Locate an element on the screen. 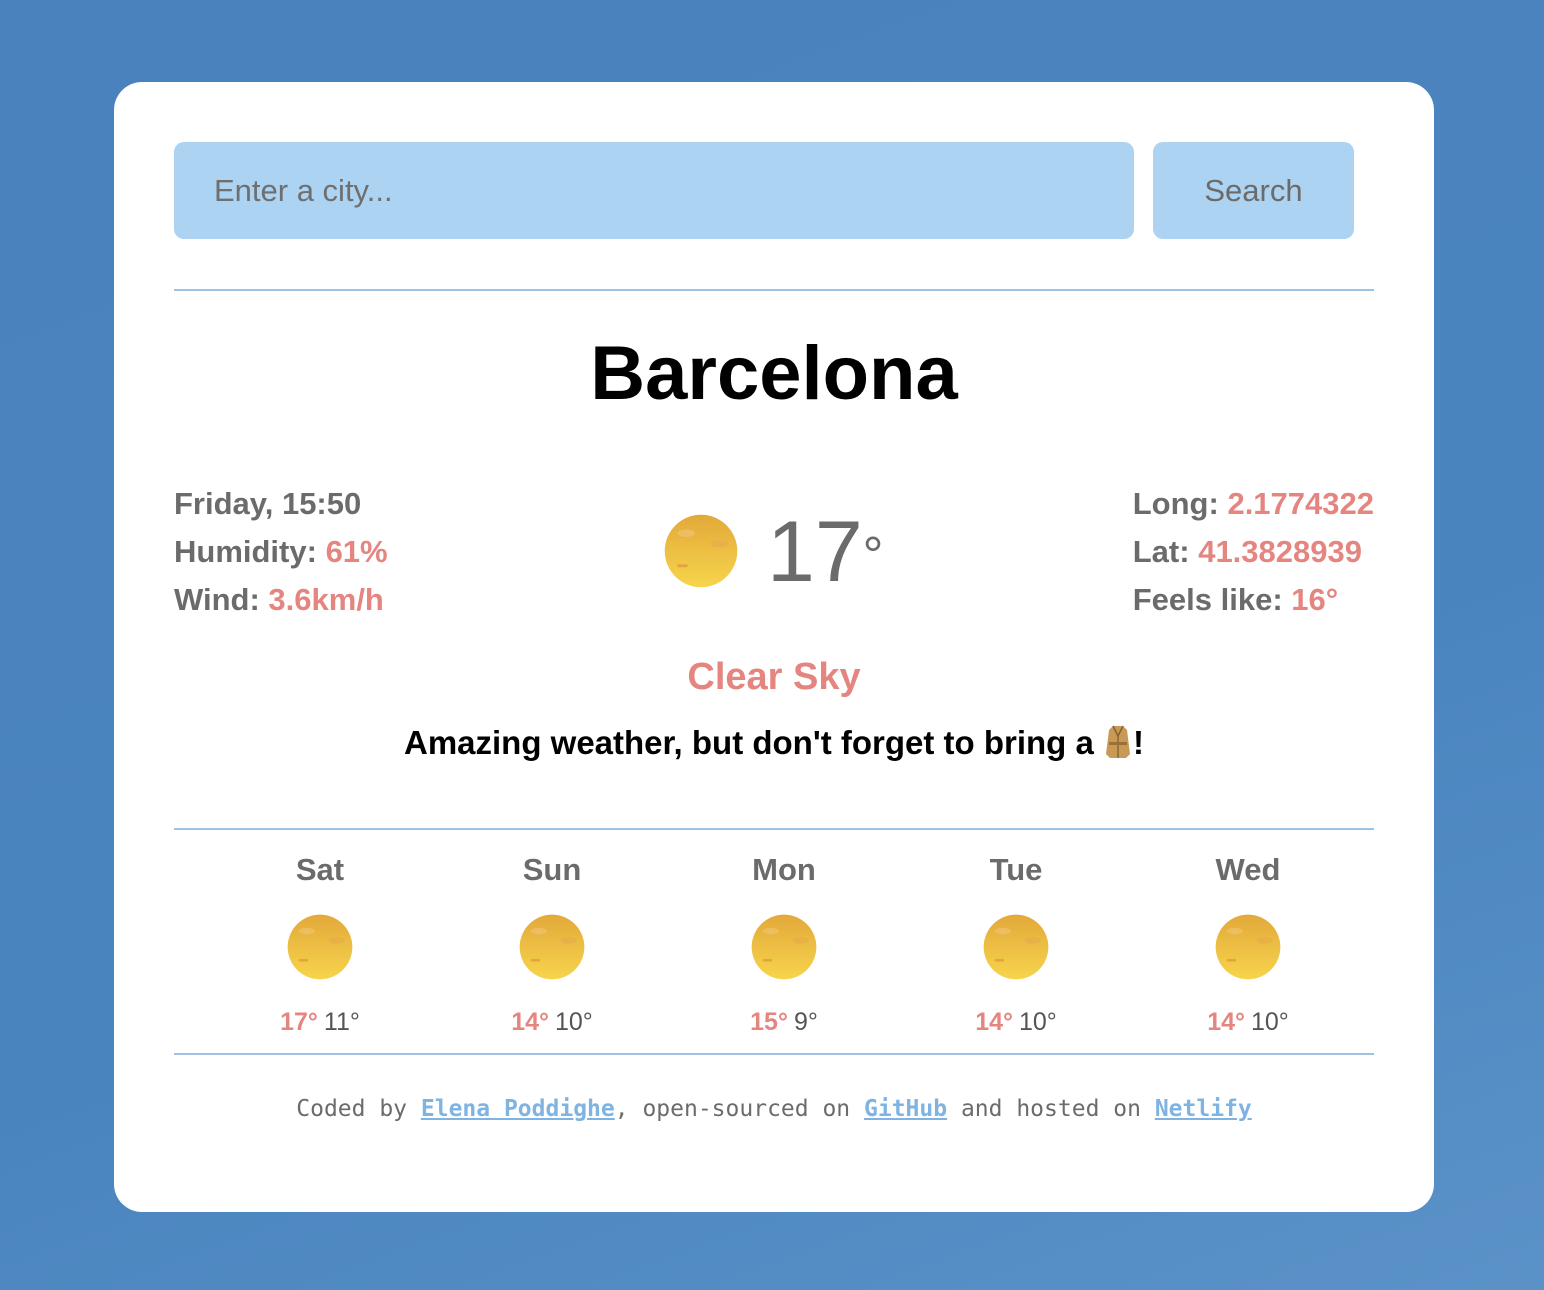 This screenshot has height=1290, width=1544. feels-like-value: 16° is located at coordinates (1315, 599).